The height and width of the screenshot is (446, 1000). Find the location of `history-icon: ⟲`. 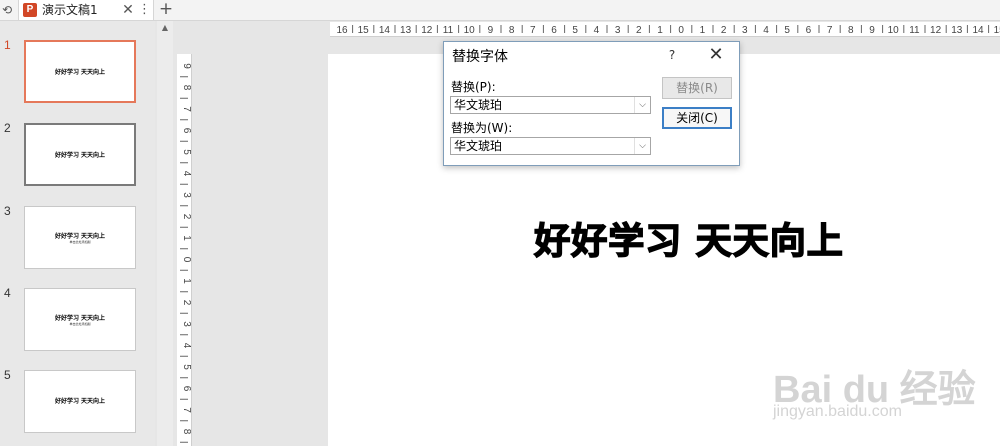

history-icon: ⟲ is located at coordinates (7, 10).